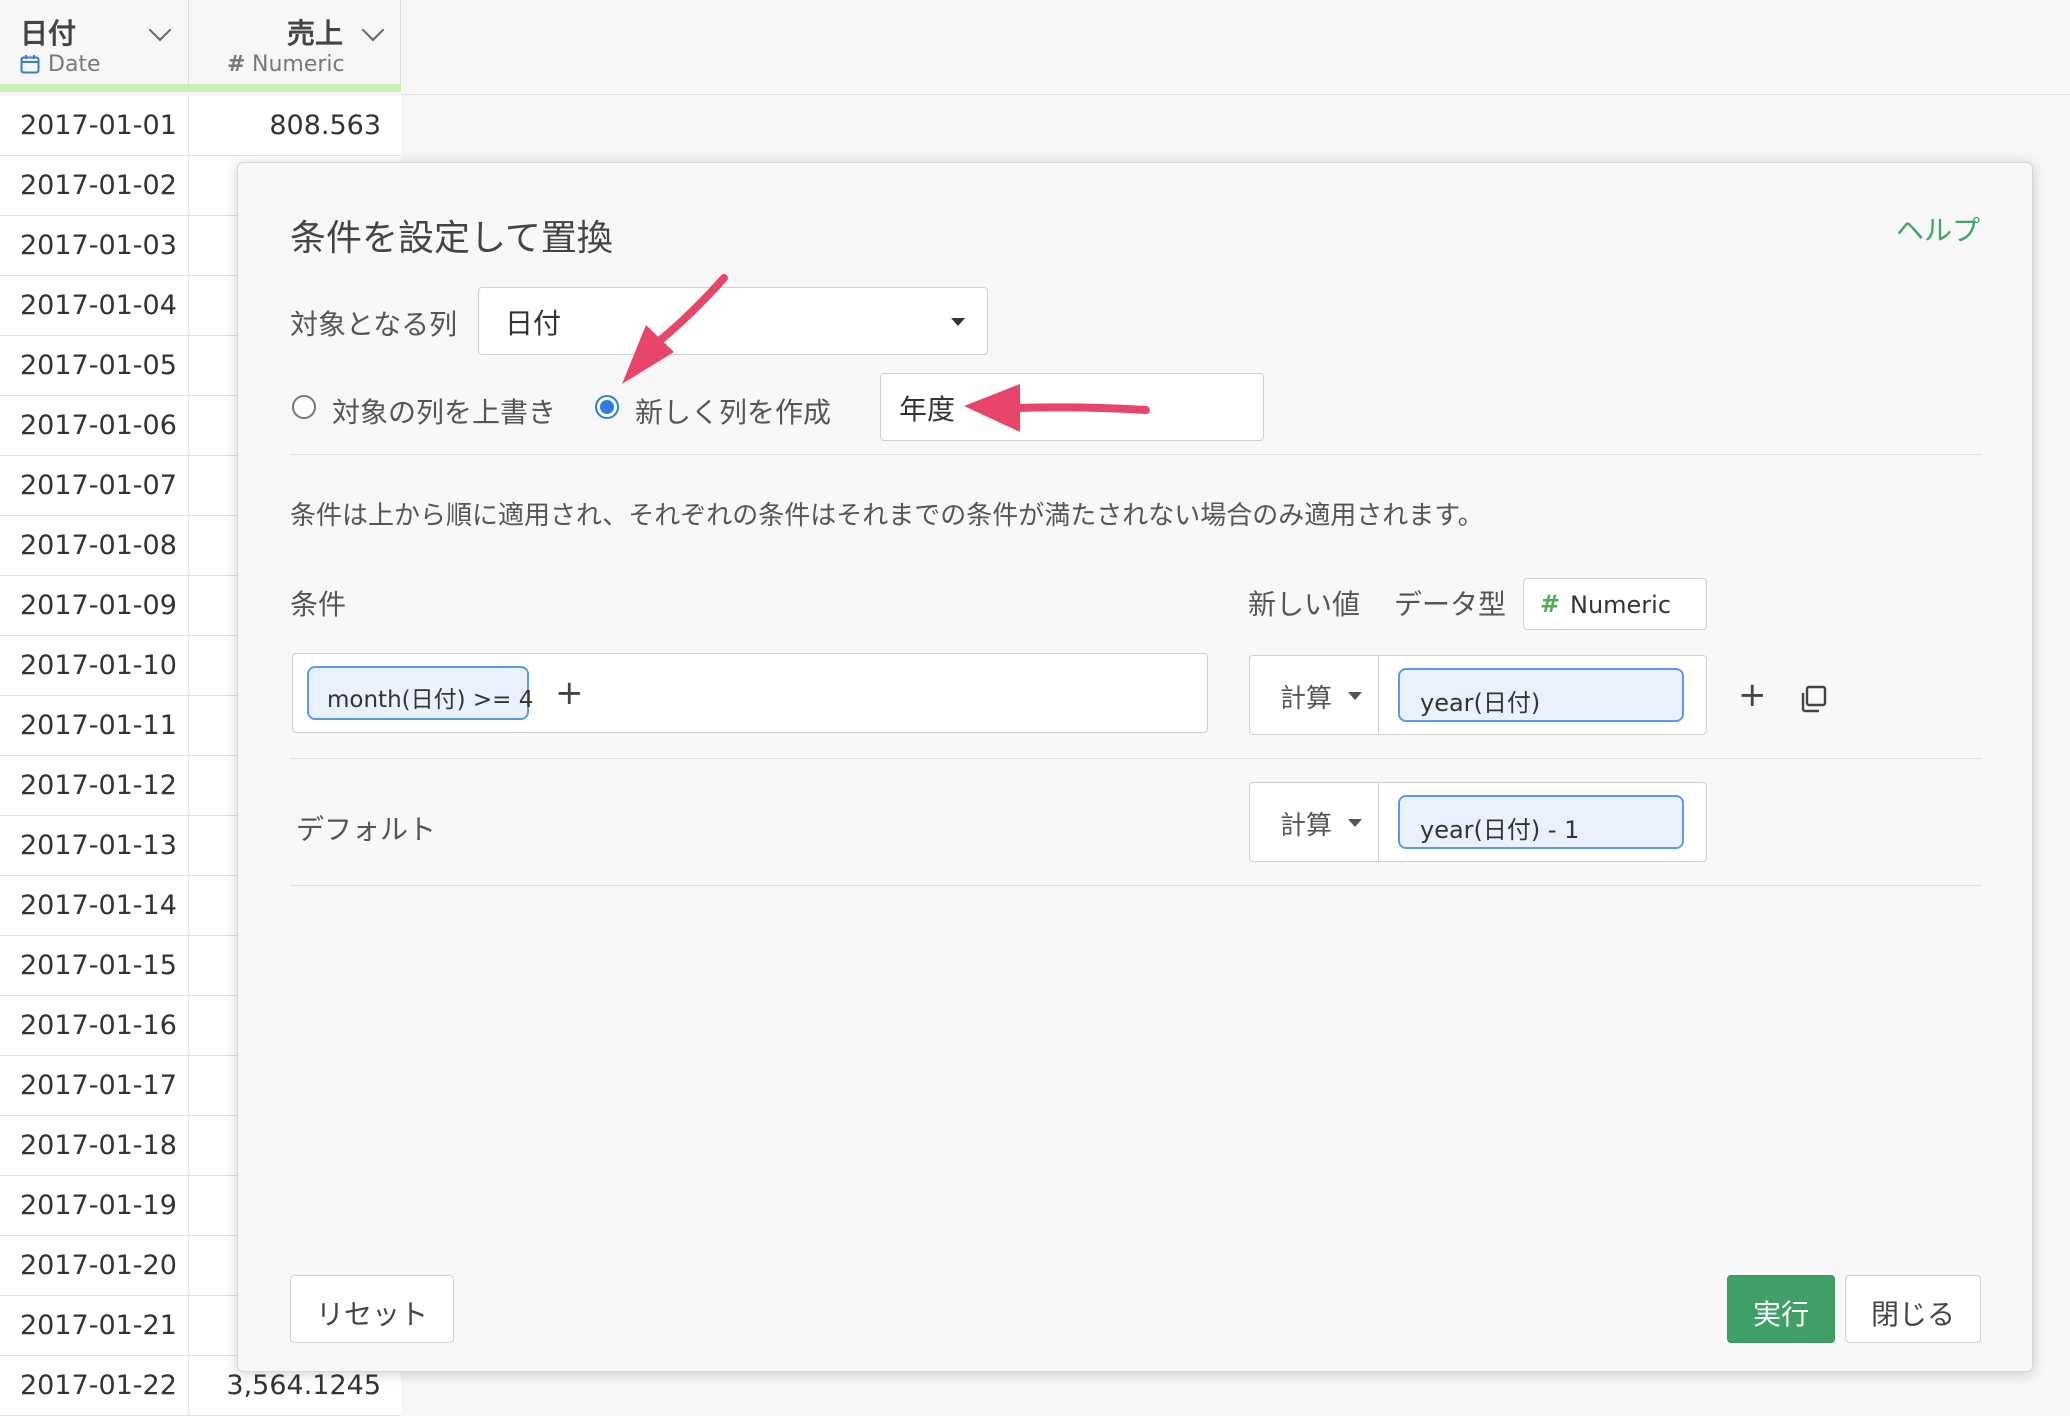 This screenshot has width=2070, height=1416. I want to click on condition-value-expr: year(日付), so click(1541, 695).